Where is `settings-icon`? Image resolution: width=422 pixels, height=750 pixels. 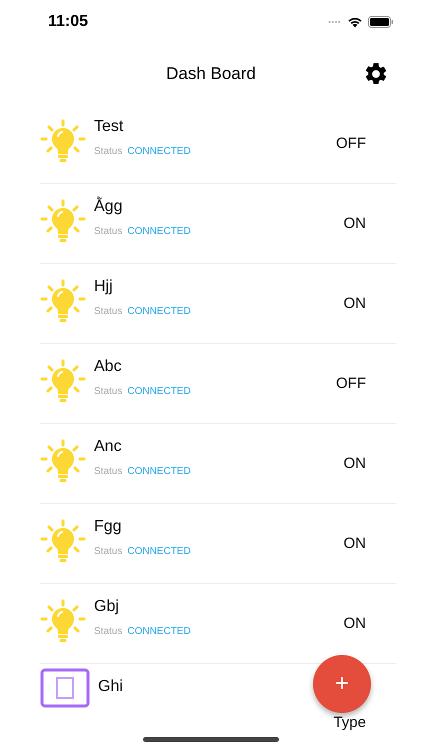 settings-icon is located at coordinates (376, 74).